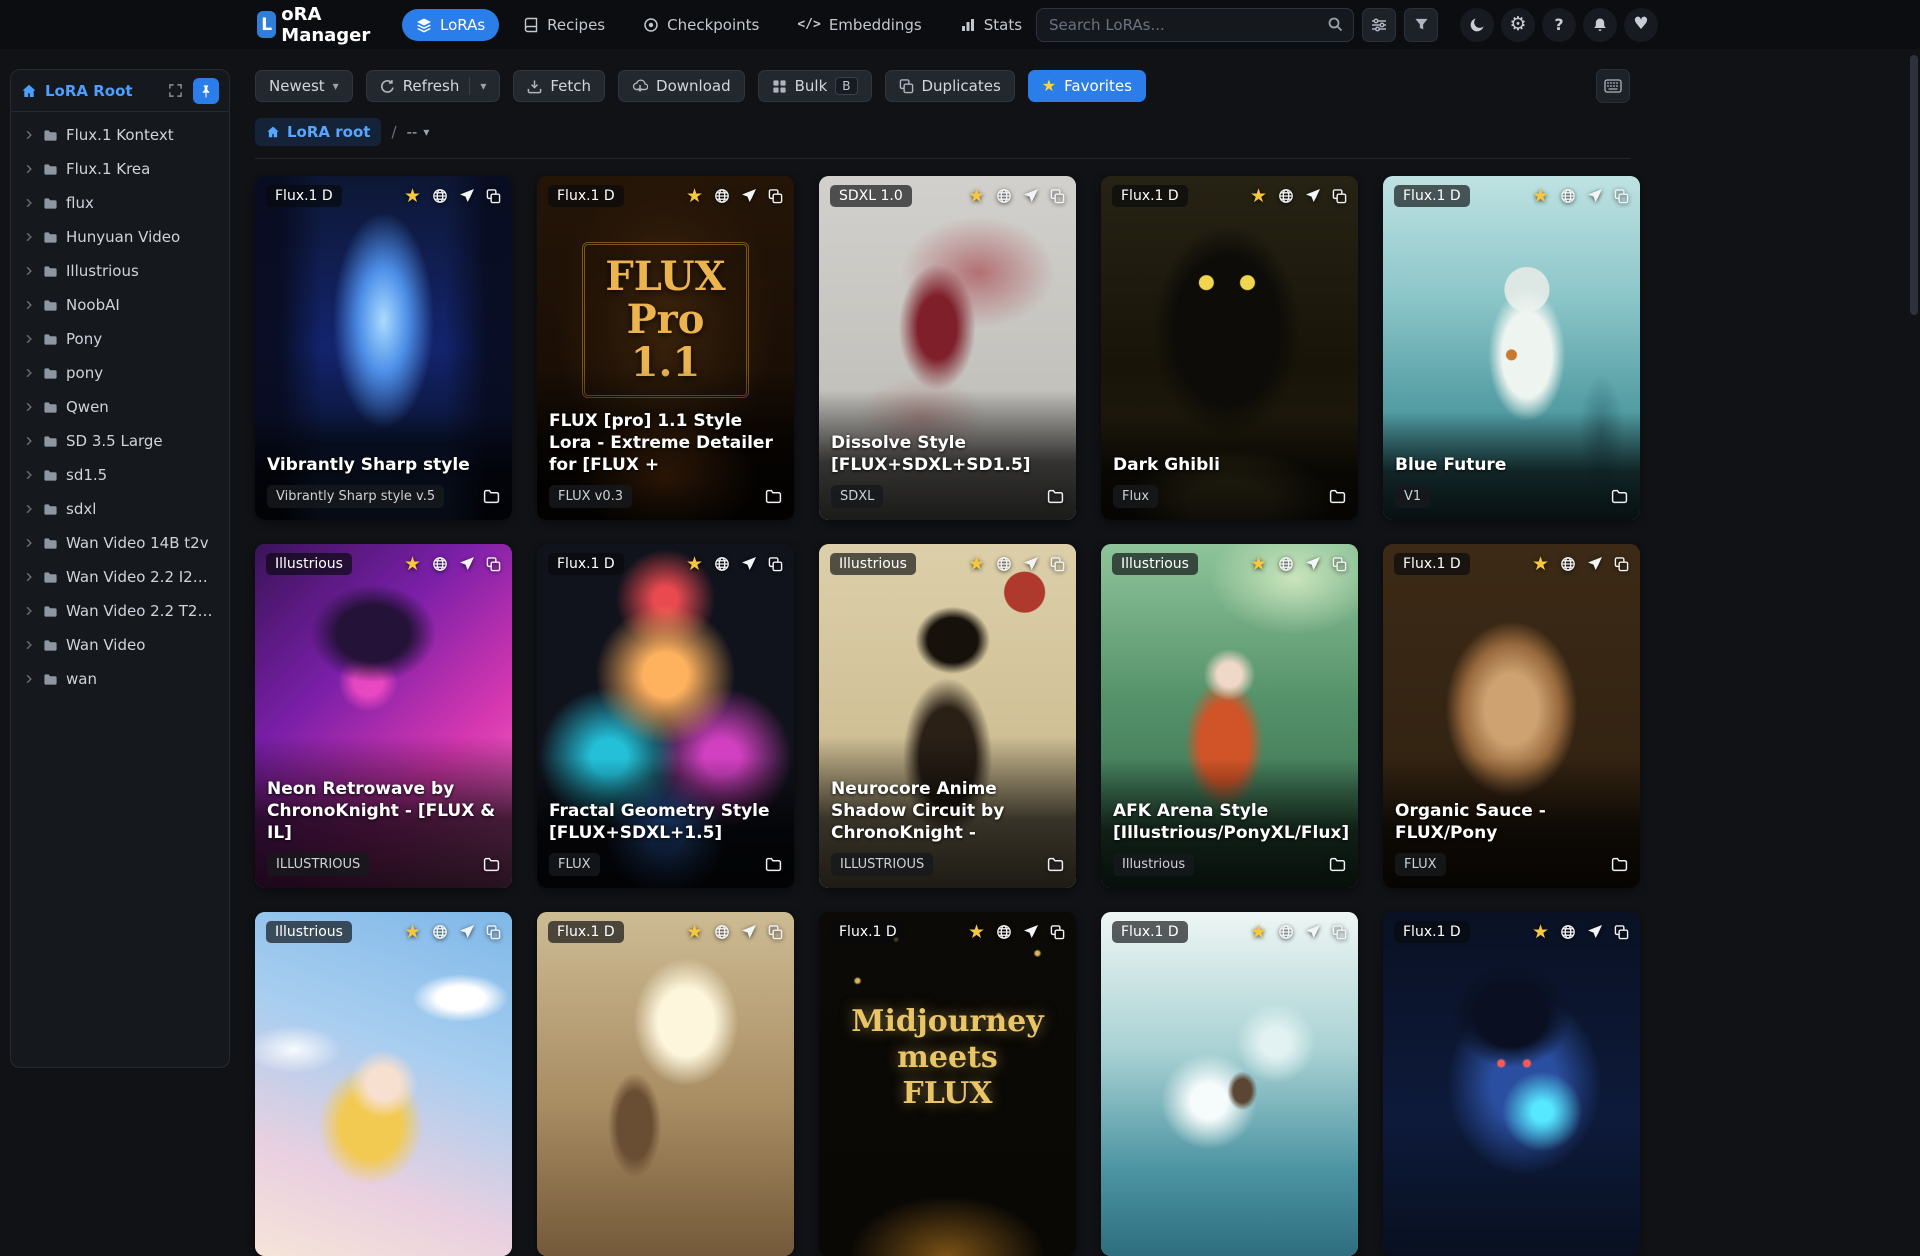 This screenshot has width=1920, height=1256. I want to click on sidebar-folder-item: pony, so click(120, 373).